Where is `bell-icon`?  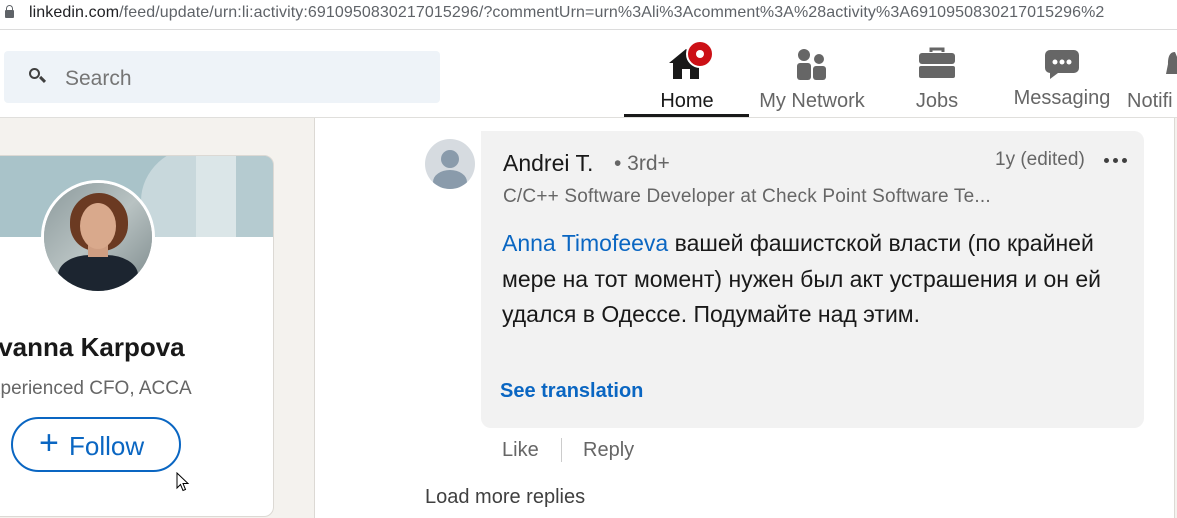
bell-icon is located at coordinates (1171, 63).